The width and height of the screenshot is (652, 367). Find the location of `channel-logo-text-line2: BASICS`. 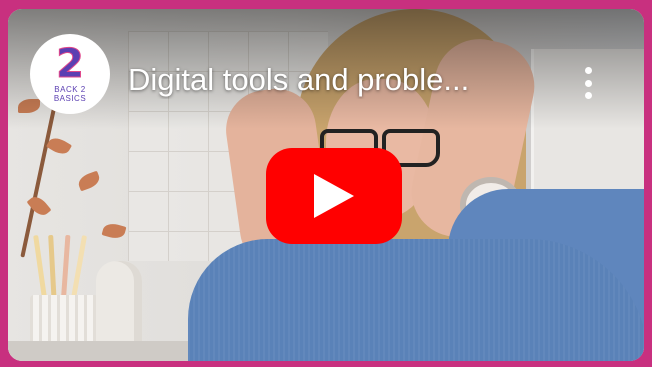

channel-logo-text-line2: BASICS is located at coordinates (70, 98).